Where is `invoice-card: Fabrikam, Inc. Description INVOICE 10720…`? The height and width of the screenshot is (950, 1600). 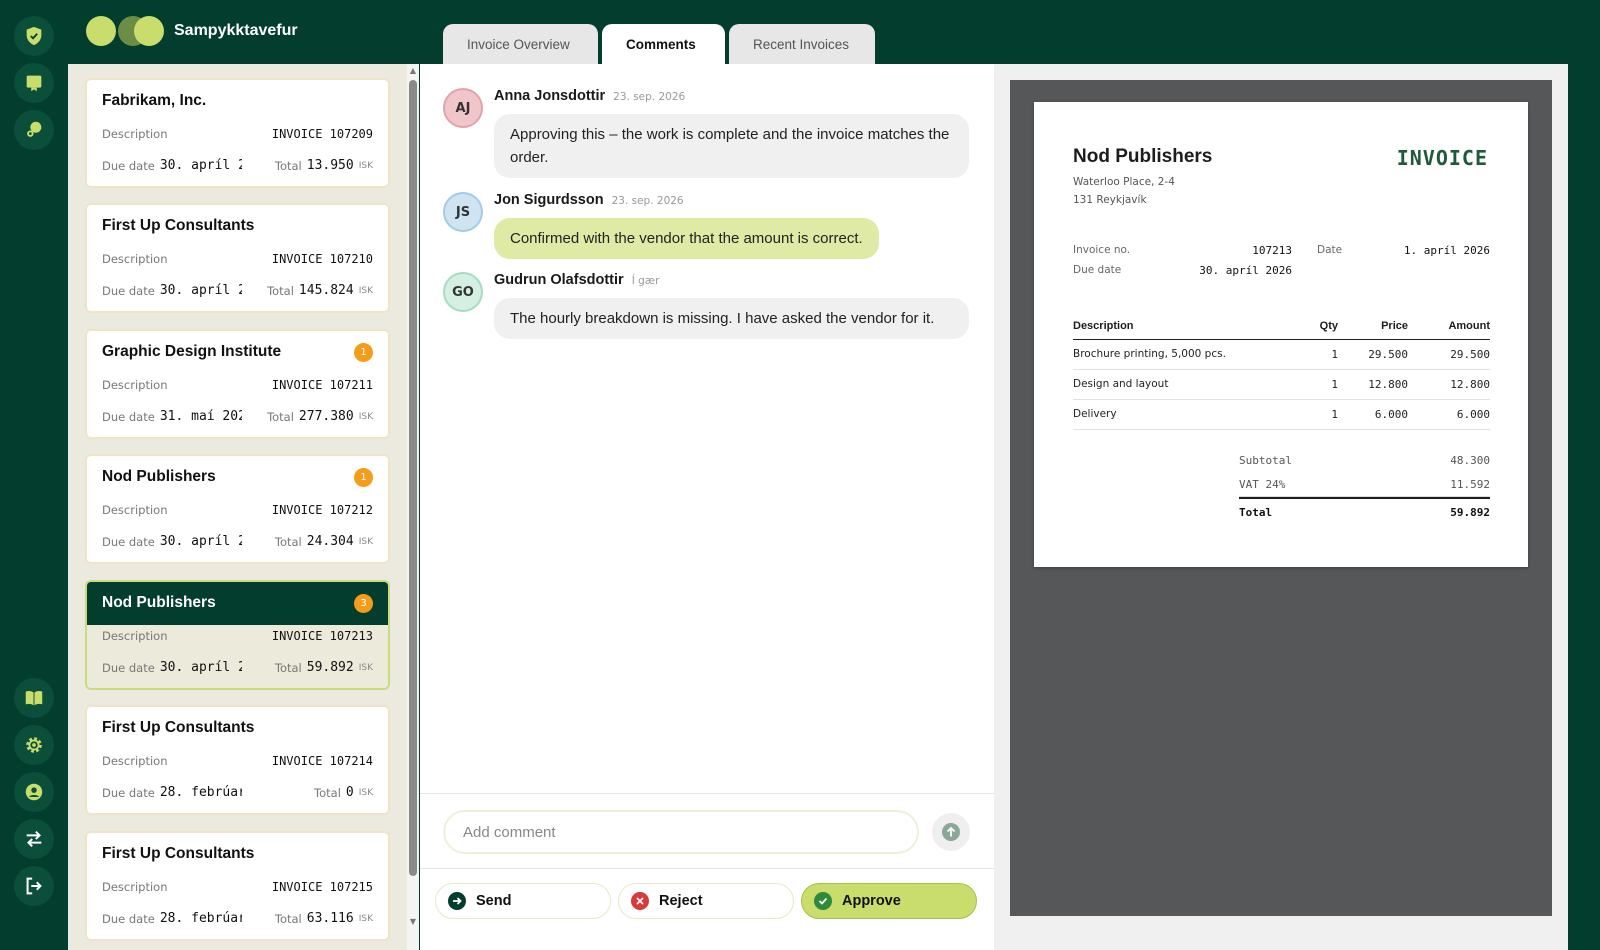 invoice-card: Fabrikam, Inc. Description INVOICE 10720… is located at coordinates (237, 133).